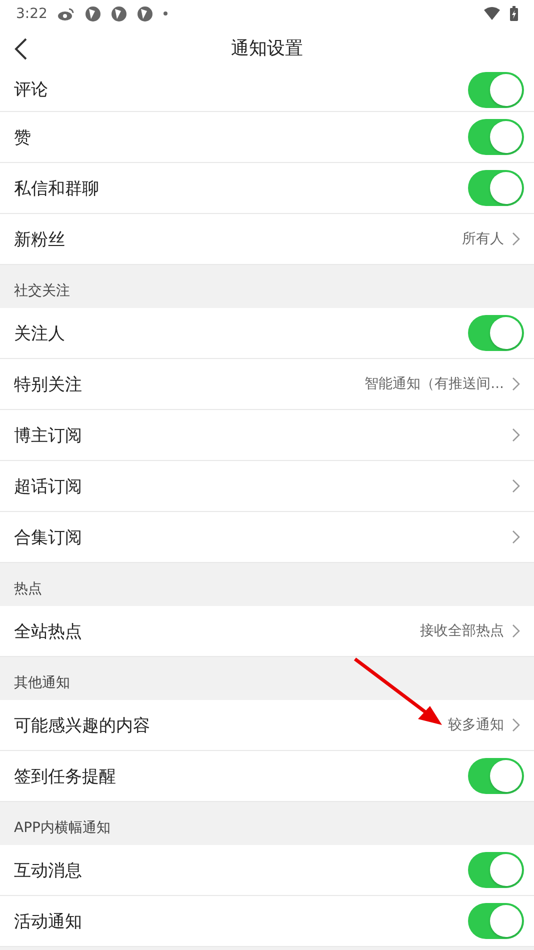  Describe the element at coordinates (65, 777) in the screenshot. I see `setting-label: 签到任务提醒` at that location.